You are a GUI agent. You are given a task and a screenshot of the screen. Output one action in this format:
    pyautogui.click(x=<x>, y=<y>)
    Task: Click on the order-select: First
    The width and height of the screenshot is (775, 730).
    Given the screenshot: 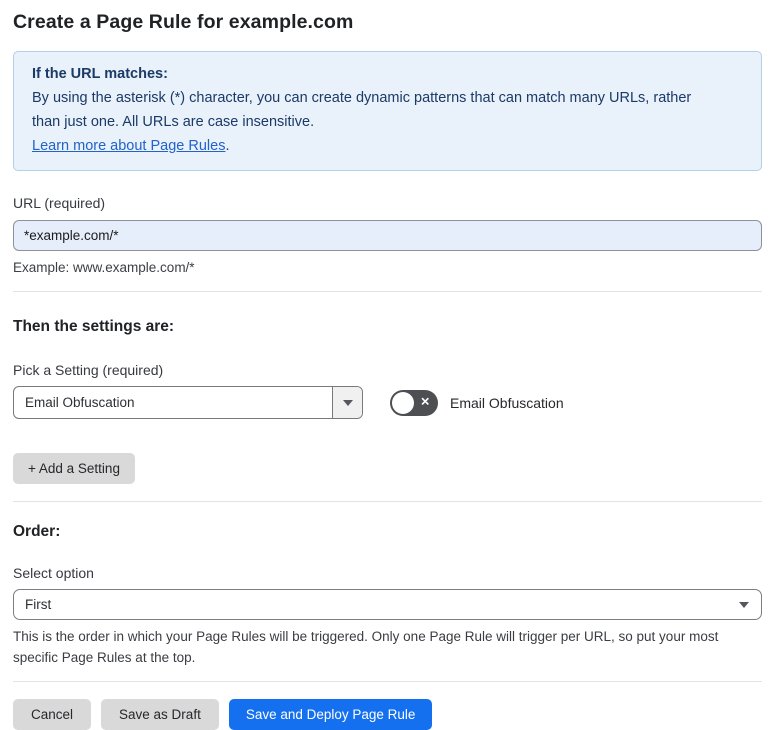 What is the action you would take?
    pyautogui.click(x=387, y=604)
    